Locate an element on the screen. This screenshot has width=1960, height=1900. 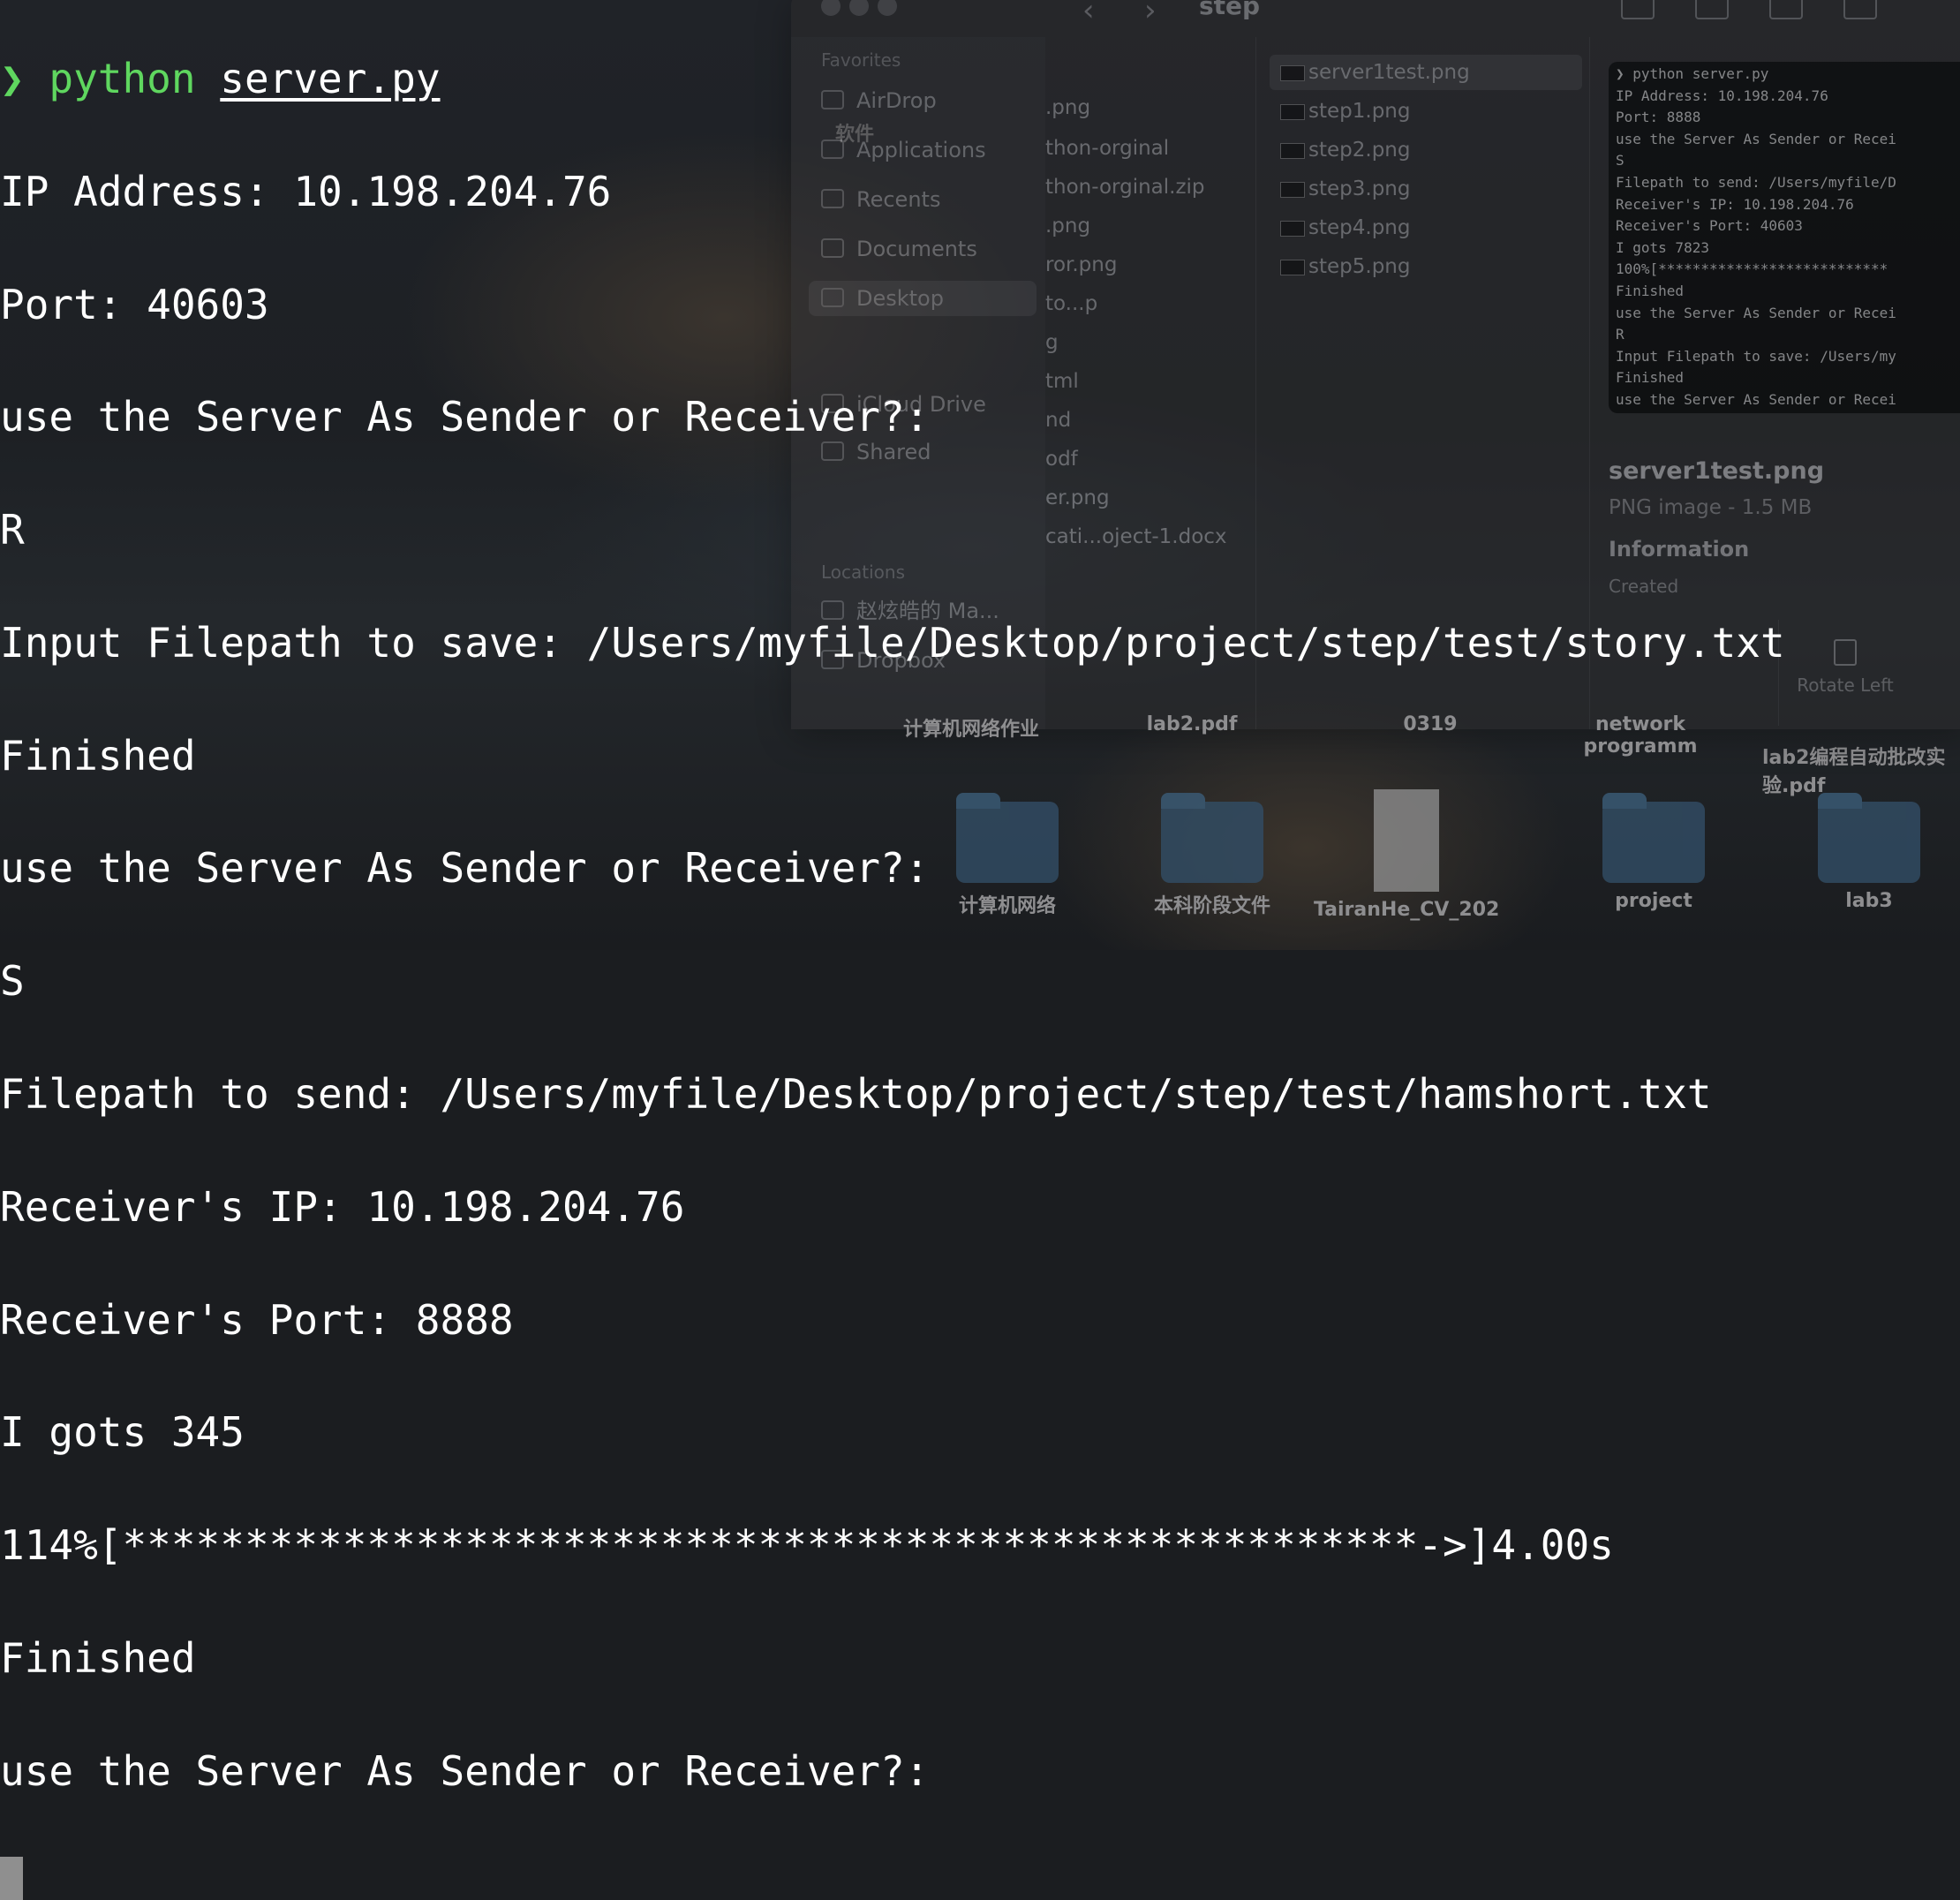
terminal-cursor is located at coordinates (11, 1878).